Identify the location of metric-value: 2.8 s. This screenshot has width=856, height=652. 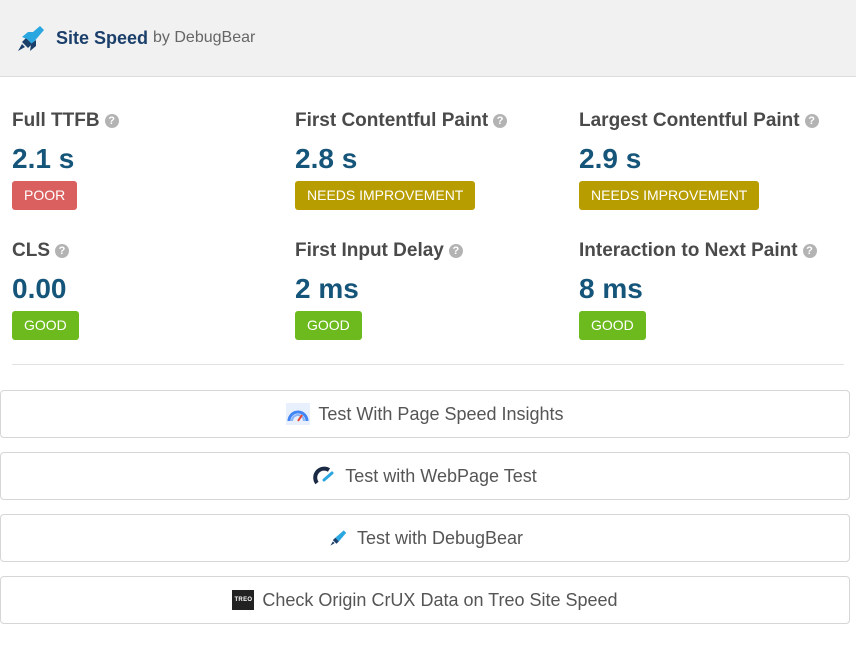
(326, 158).